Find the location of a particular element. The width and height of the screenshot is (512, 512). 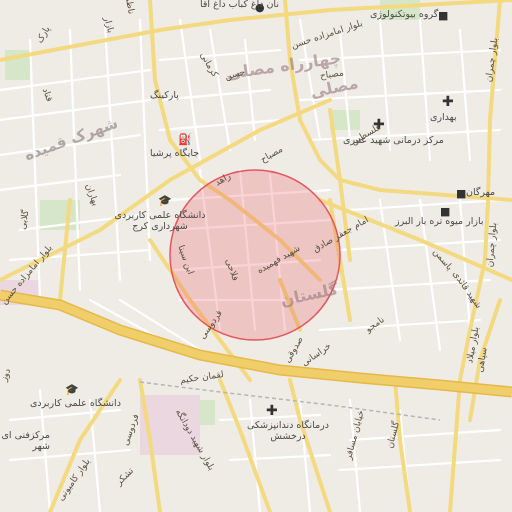

poi-label-nan-dagh: نان داغ کباب داغ آقا is located at coordinates (239, 5).